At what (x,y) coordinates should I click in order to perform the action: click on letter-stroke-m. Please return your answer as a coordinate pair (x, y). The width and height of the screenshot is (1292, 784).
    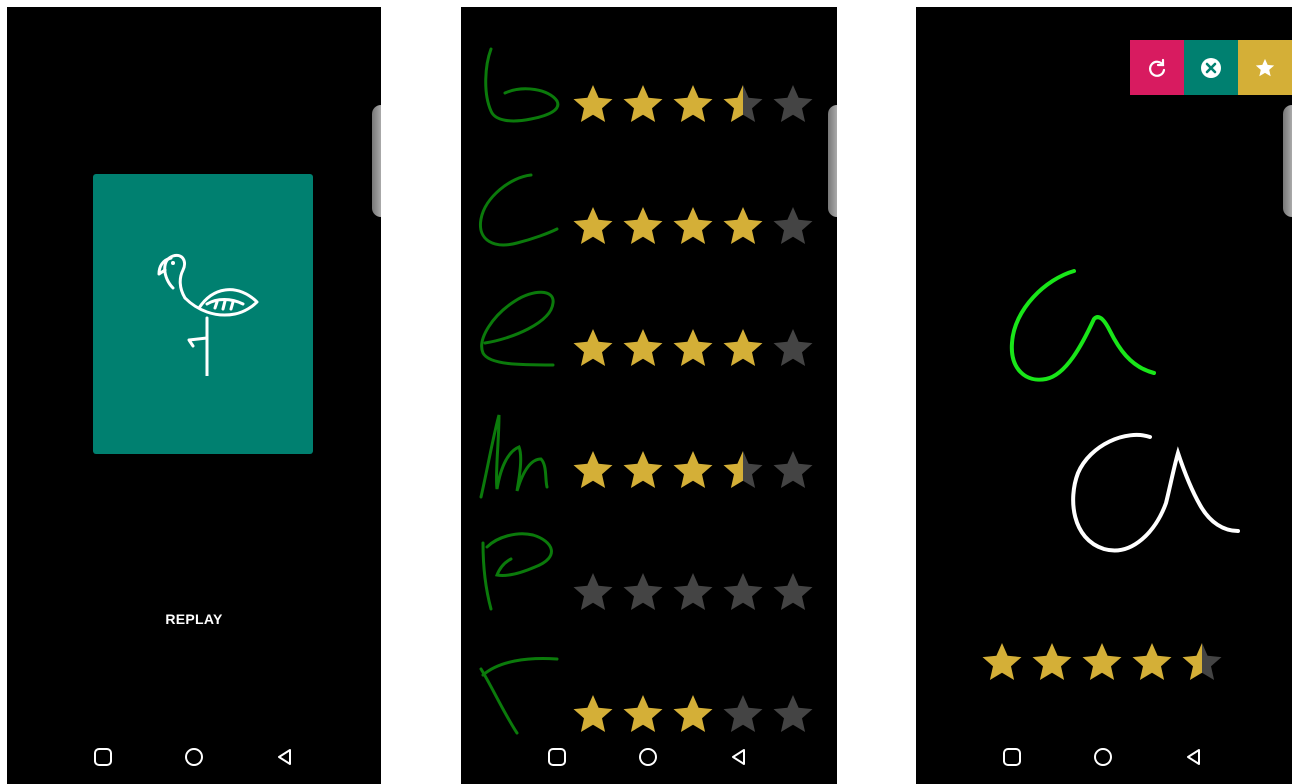
    Looking at the image, I should click on (514, 456).